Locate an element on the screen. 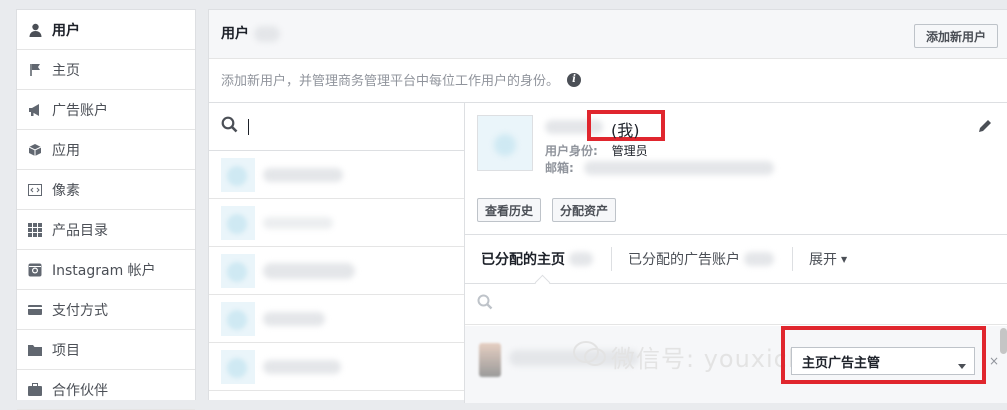 Image resolution: width=1007 pixels, height=410 pixels. sidebar-item-label: 用户 is located at coordinates (66, 30).